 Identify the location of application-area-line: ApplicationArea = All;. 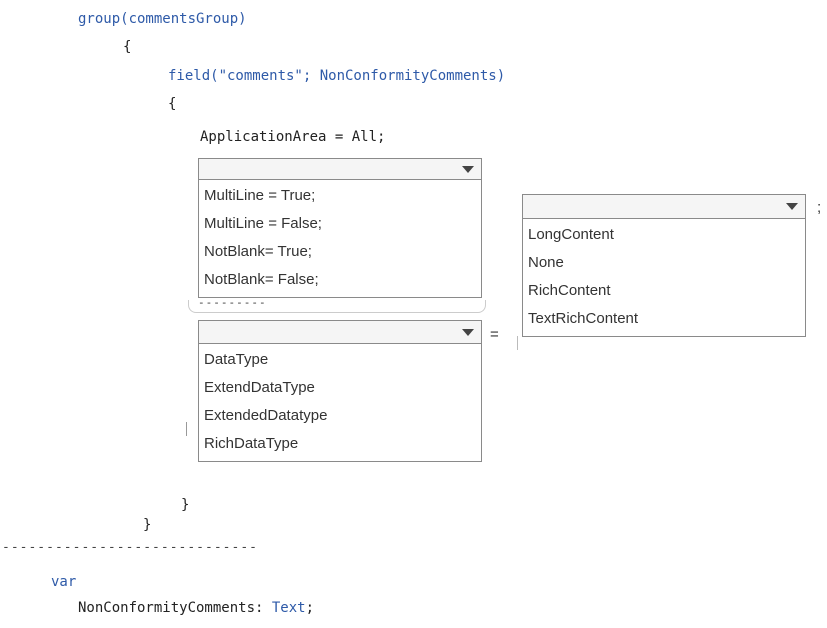
(293, 137).